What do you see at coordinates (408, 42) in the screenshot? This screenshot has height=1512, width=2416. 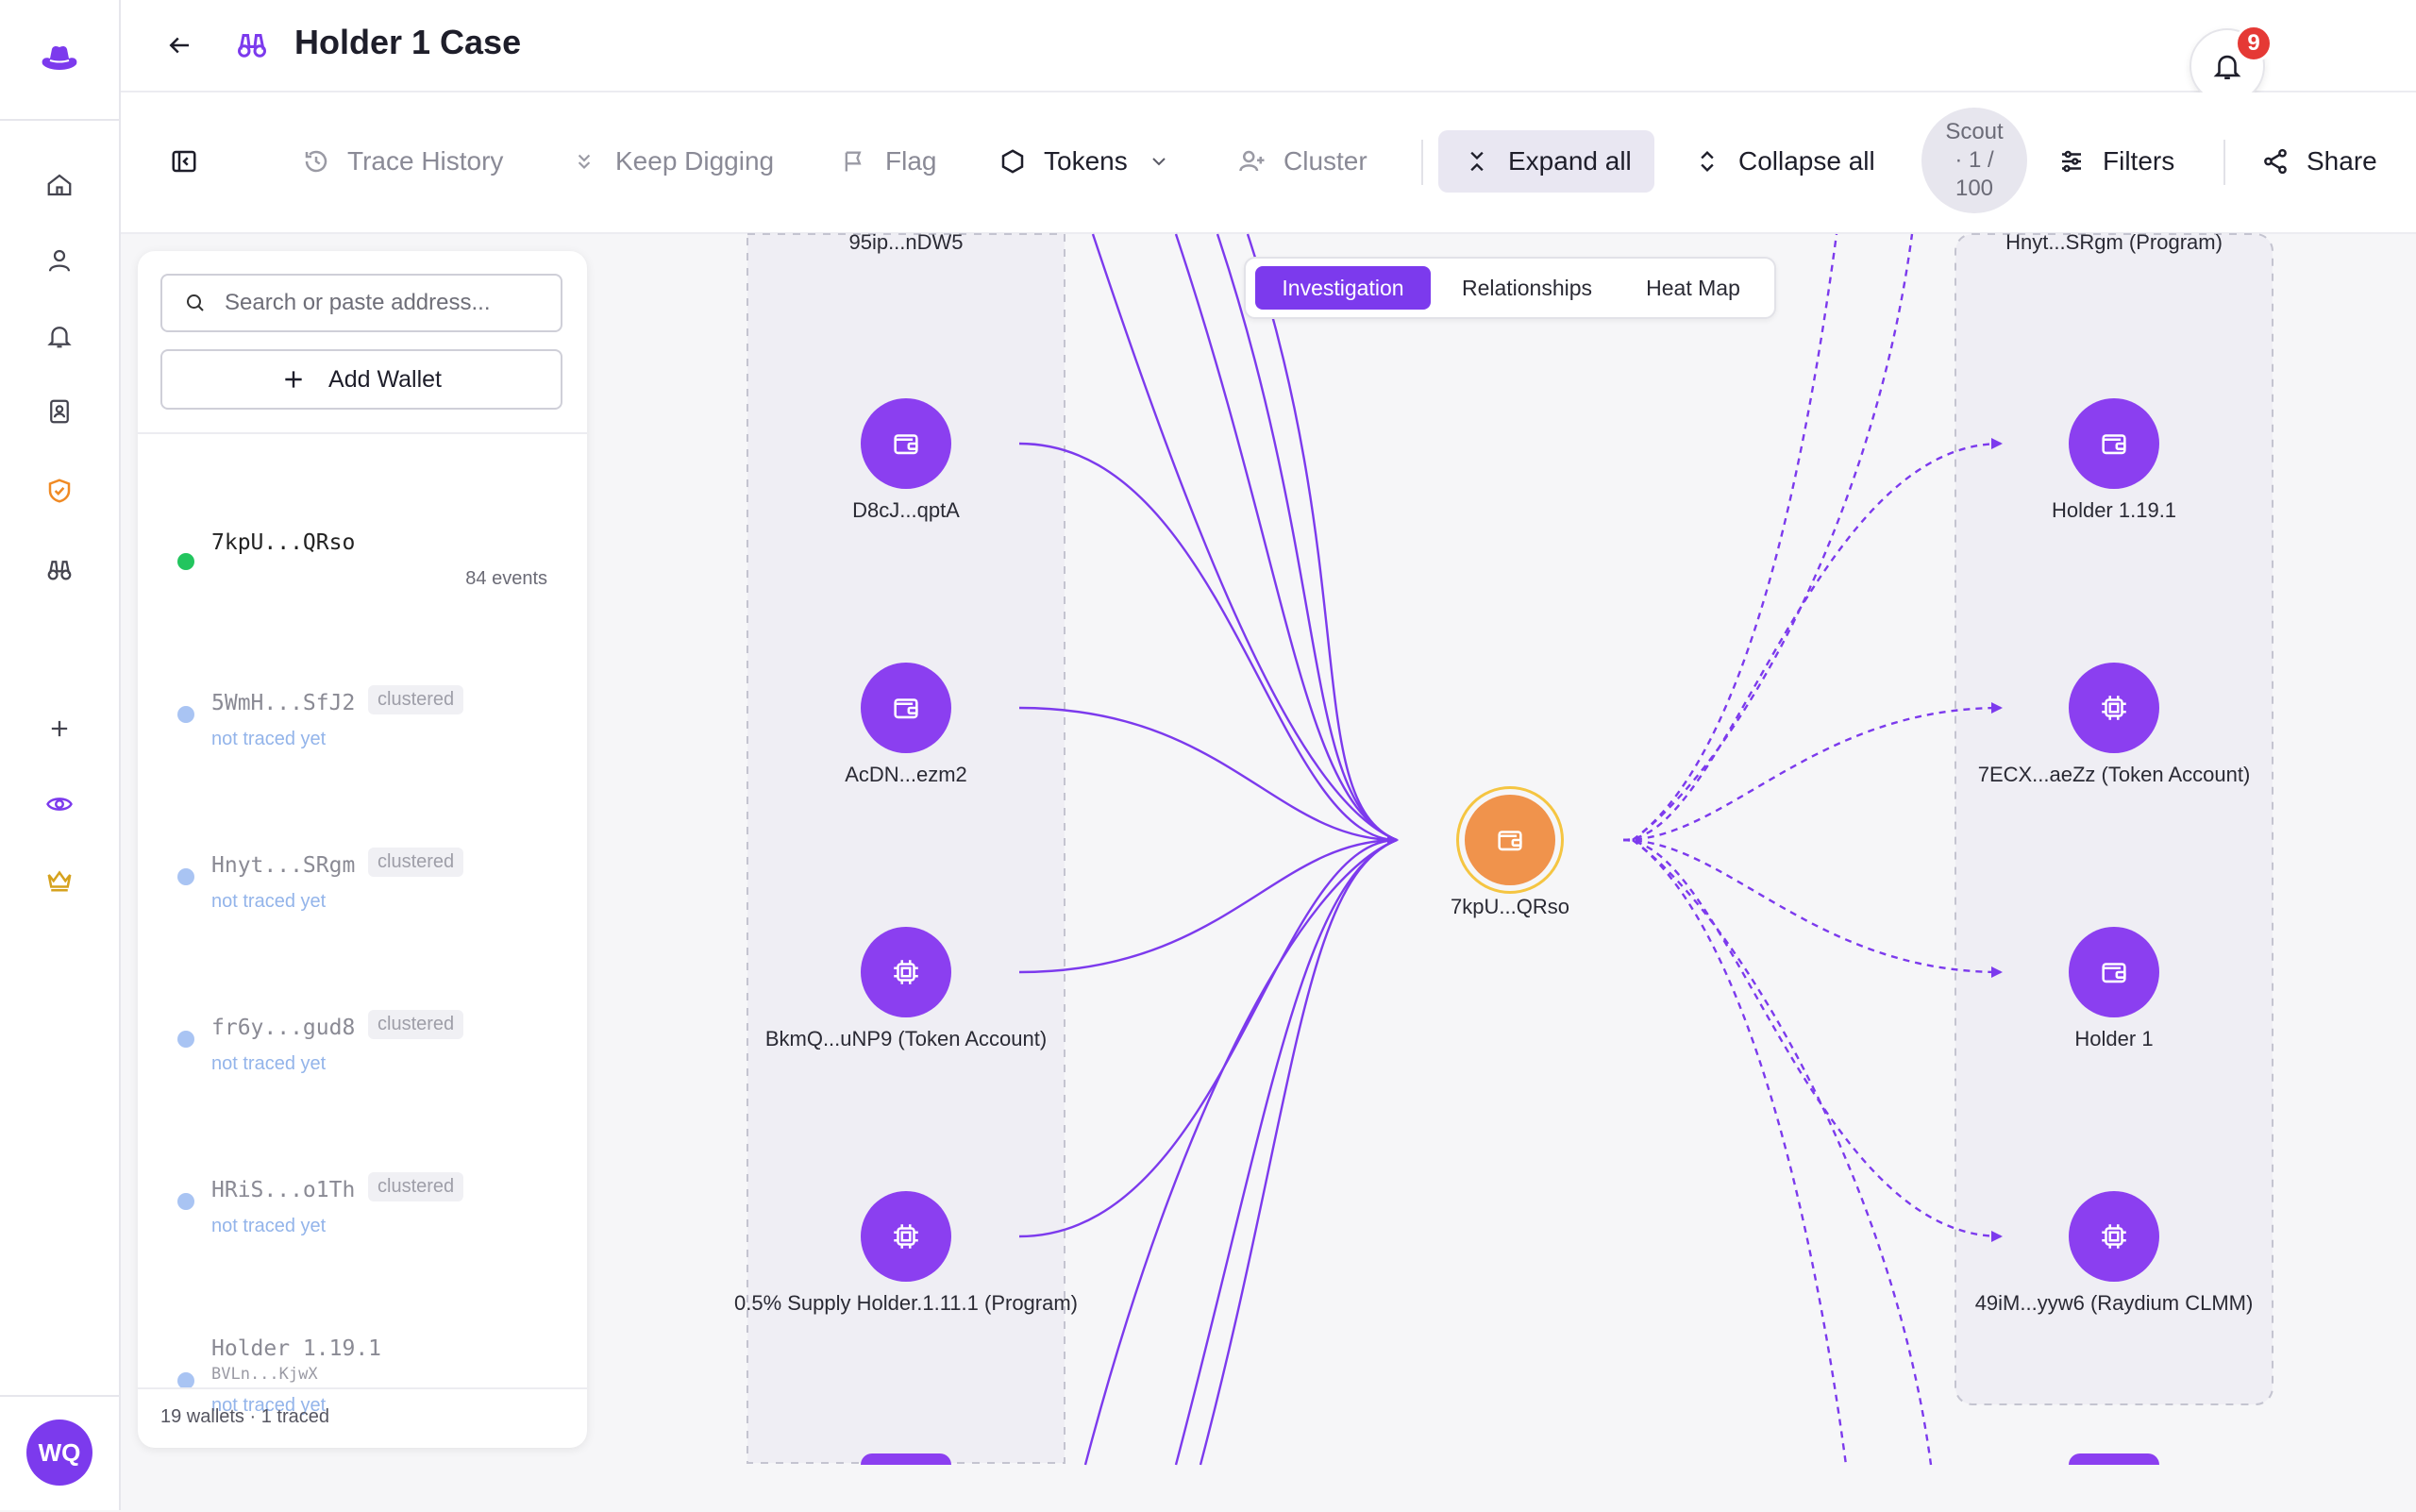 I see `page-title: Holder 1 Case` at bounding box center [408, 42].